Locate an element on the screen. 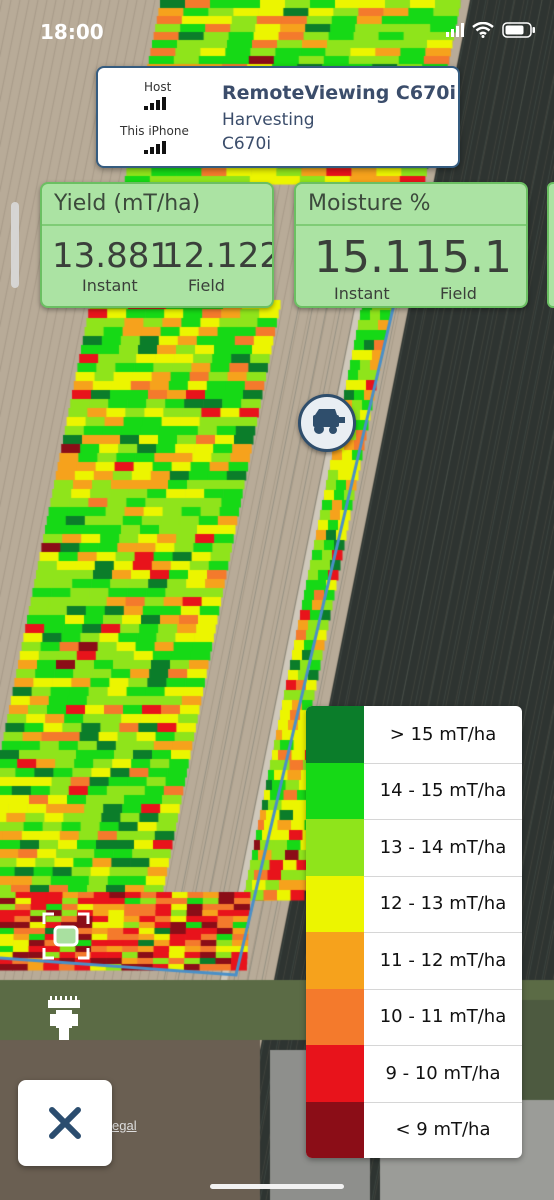 The width and height of the screenshot is (554, 1200). legend-row: 13 - 14 mT/ha is located at coordinates (414, 848).